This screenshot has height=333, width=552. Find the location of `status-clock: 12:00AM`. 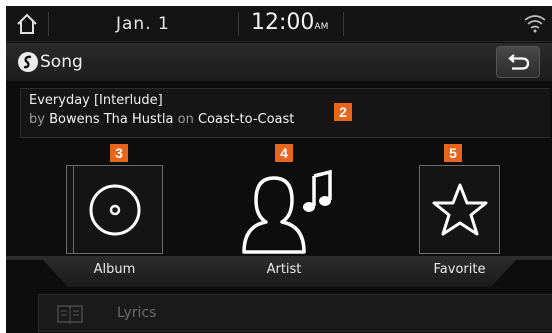

status-clock: 12:00AM is located at coordinates (289, 22).